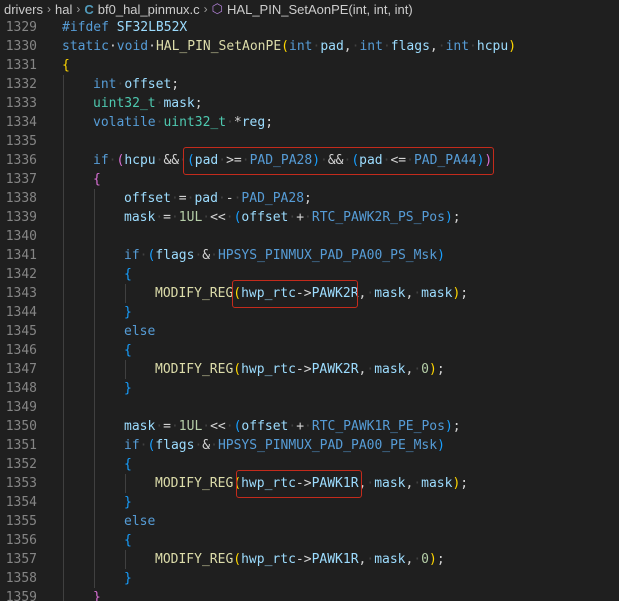  What do you see at coordinates (253, 122) in the screenshot?
I see `code-token: reg` at bounding box center [253, 122].